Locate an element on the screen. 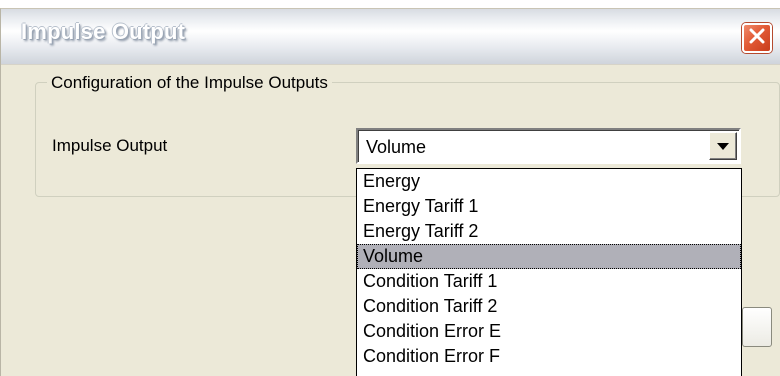  dropdown-option-energy-tariff-1: Energy Tariff 1 is located at coordinates (549, 206).